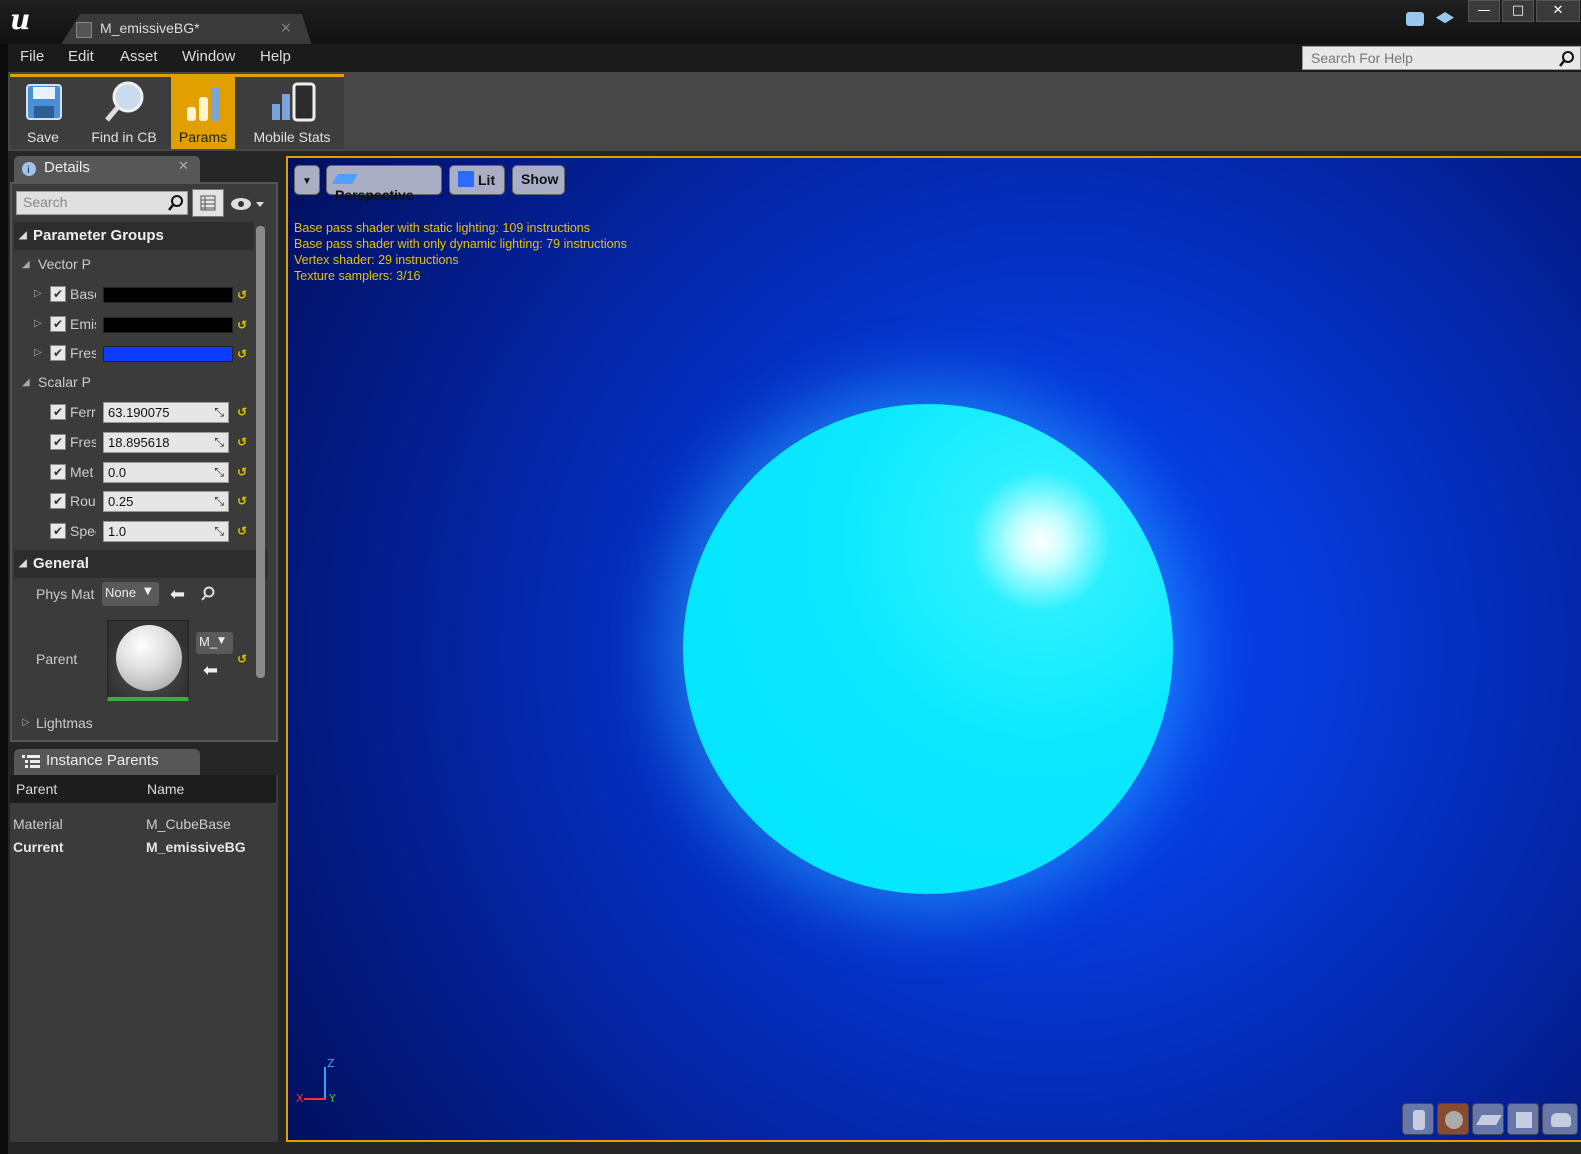 The image size is (1581, 1154). Describe the element at coordinates (107, 762) in the screenshot. I see `instance-parents-tab: Instance Parents` at that location.